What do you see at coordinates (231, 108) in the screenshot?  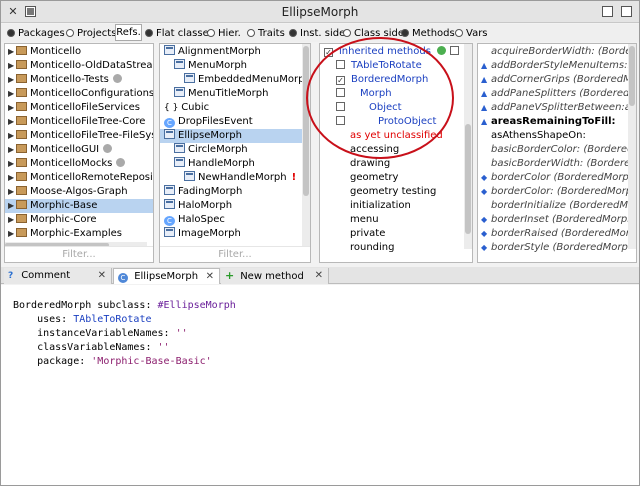 I see `class-item: { } Cubic` at bounding box center [231, 108].